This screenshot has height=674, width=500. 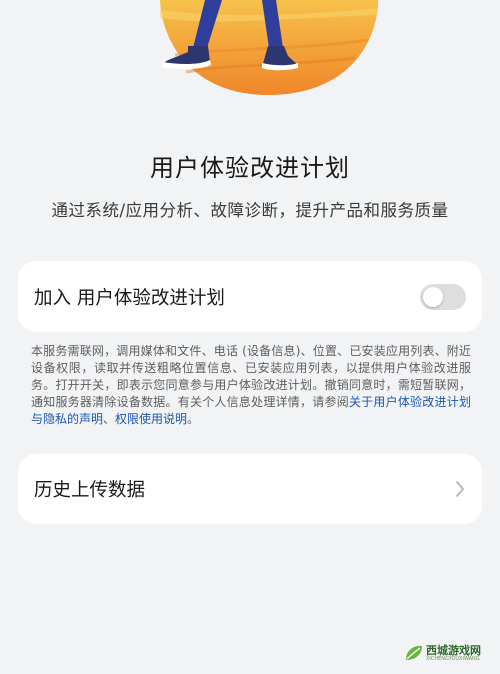 What do you see at coordinates (460, 489) in the screenshot?
I see `chevron-right-icon` at bounding box center [460, 489].